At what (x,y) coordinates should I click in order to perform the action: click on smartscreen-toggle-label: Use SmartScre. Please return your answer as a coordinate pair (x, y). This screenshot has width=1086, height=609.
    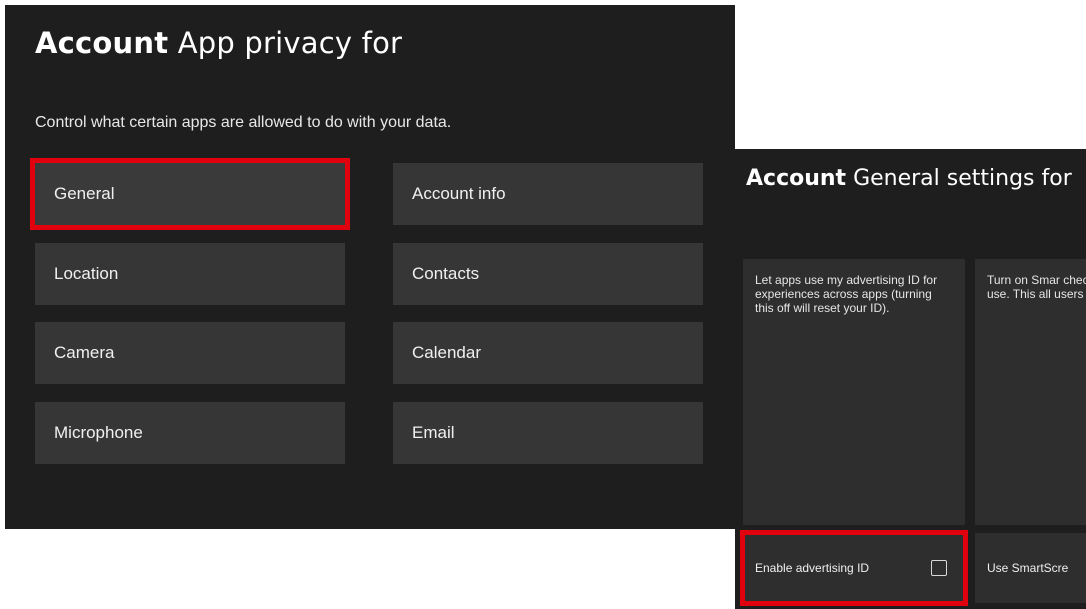
    Looking at the image, I should click on (1028, 568).